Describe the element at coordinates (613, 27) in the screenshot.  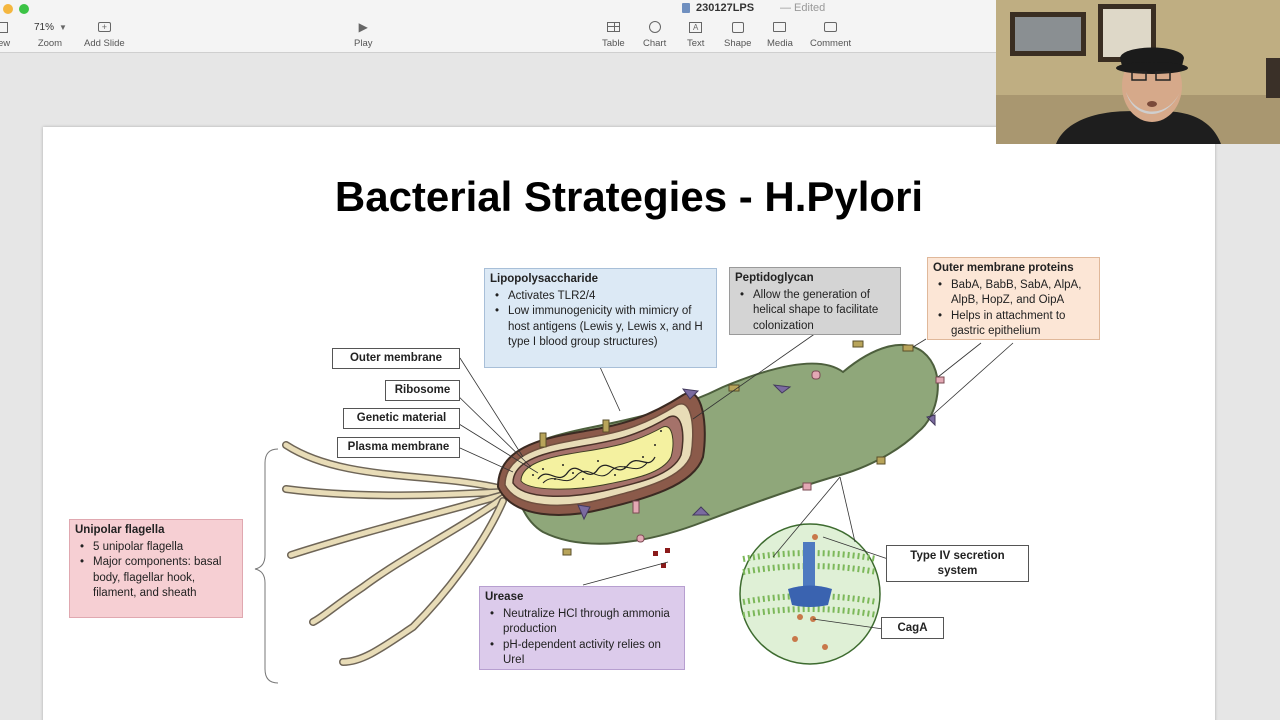
I see `table-icon` at that location.